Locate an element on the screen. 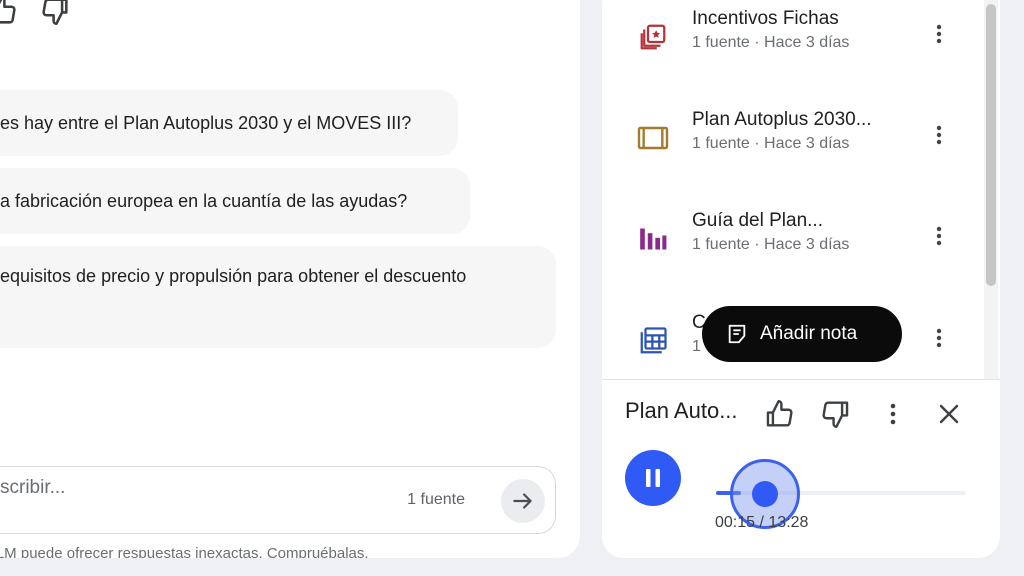  response-feedback is located at coordinates (40, 13).